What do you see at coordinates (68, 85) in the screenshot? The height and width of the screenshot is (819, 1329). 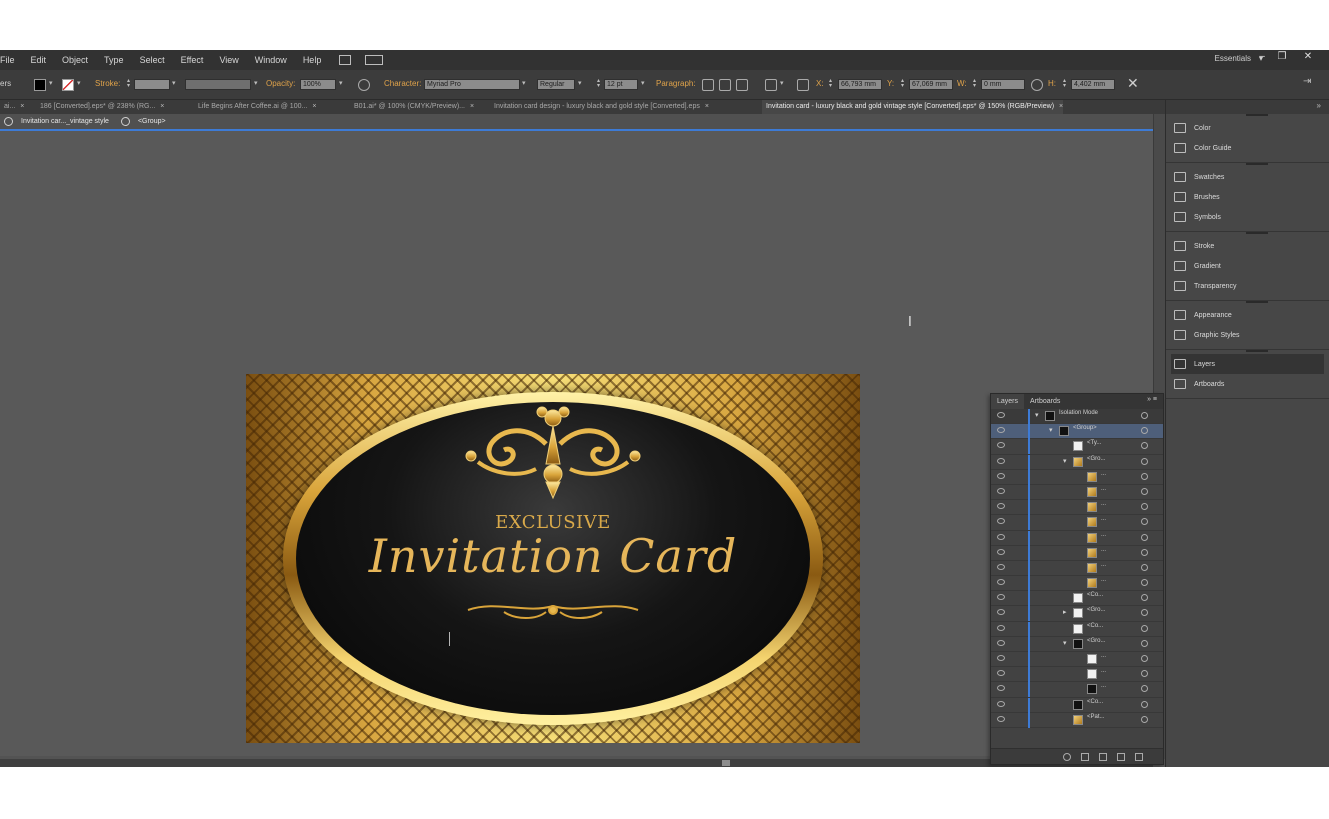 I see `stroke-swatch` at bounding box center [68, 85].